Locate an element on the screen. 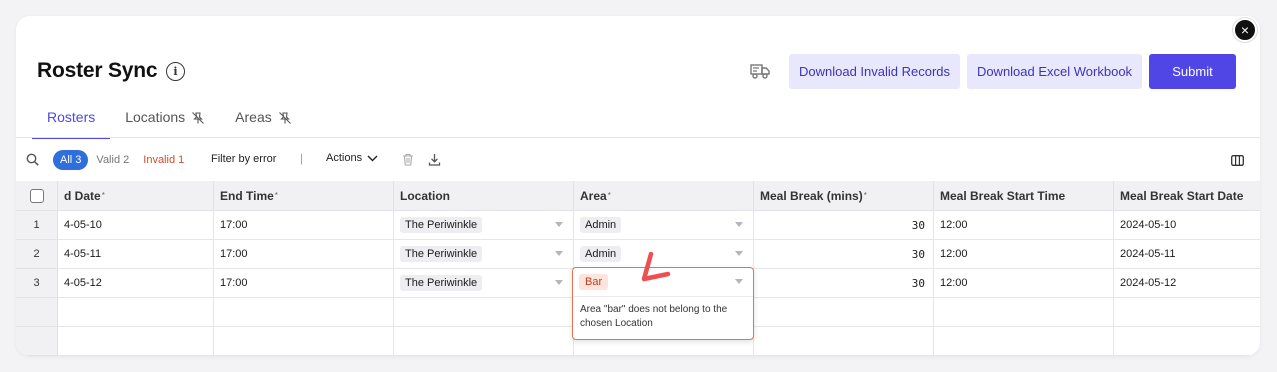 The height and width of the screenshot is (372, 1277). columns-icon is located at coordinates (1237, 160).